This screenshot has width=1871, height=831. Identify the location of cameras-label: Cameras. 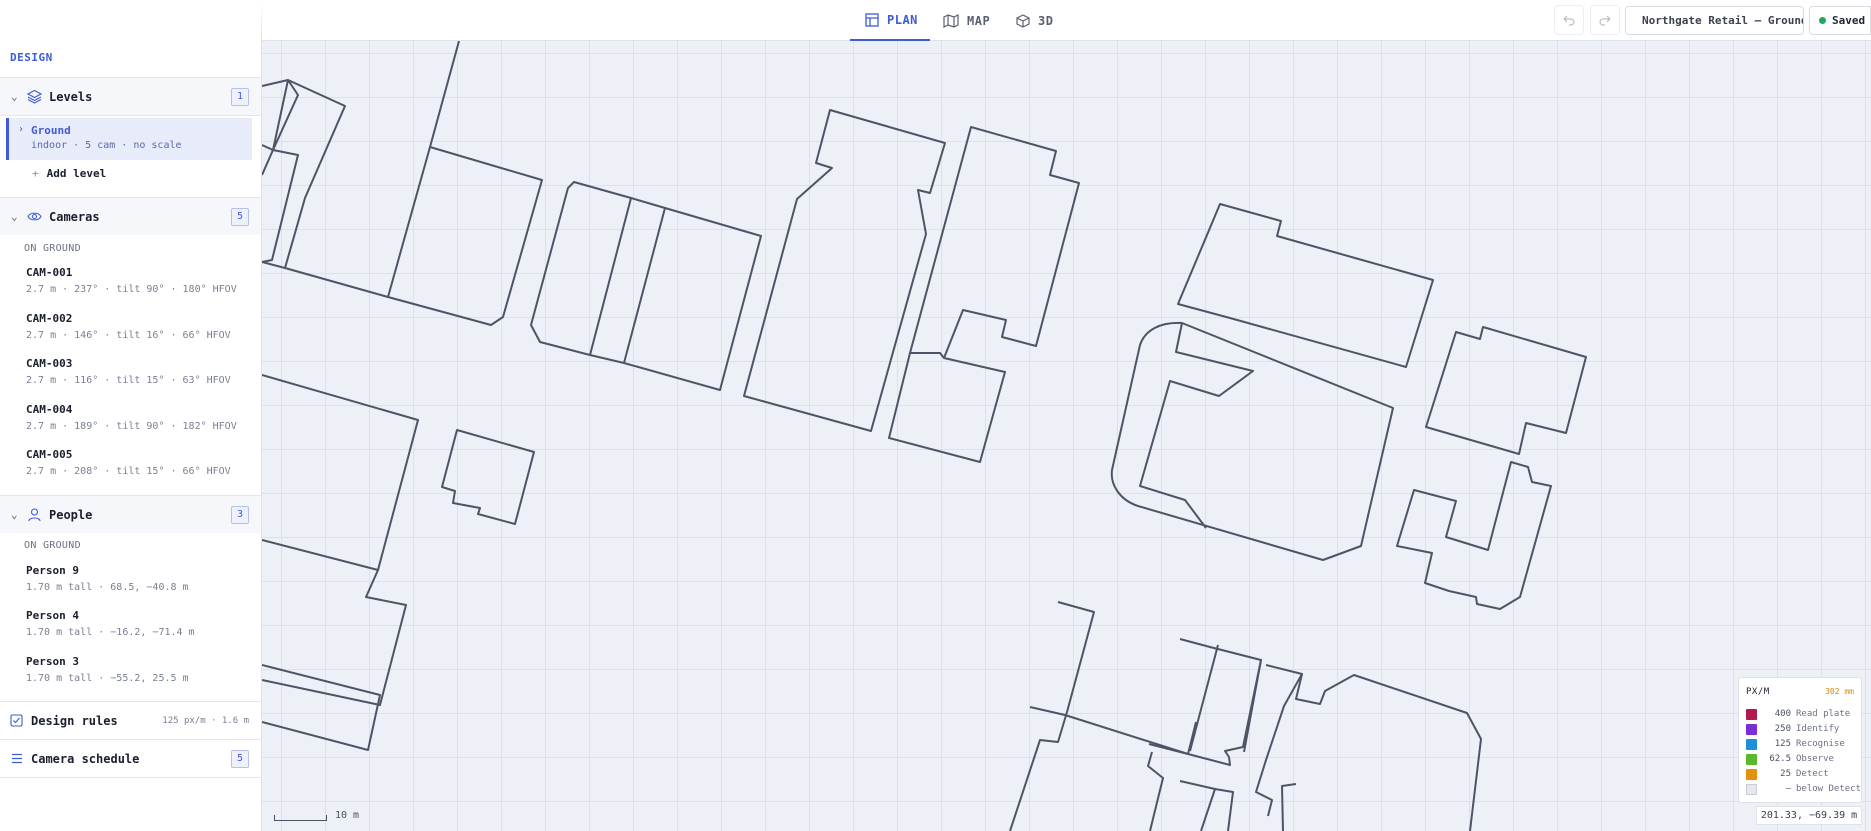
(74, 216).